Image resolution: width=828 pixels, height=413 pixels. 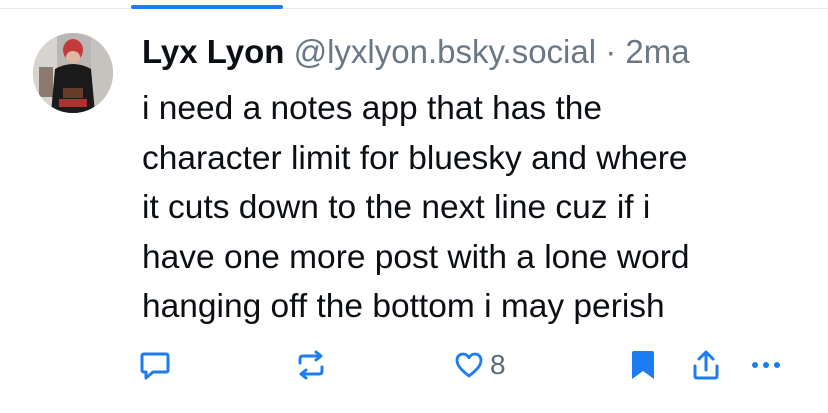 I want to click on bookmark-button, so click(x=643, y=365).